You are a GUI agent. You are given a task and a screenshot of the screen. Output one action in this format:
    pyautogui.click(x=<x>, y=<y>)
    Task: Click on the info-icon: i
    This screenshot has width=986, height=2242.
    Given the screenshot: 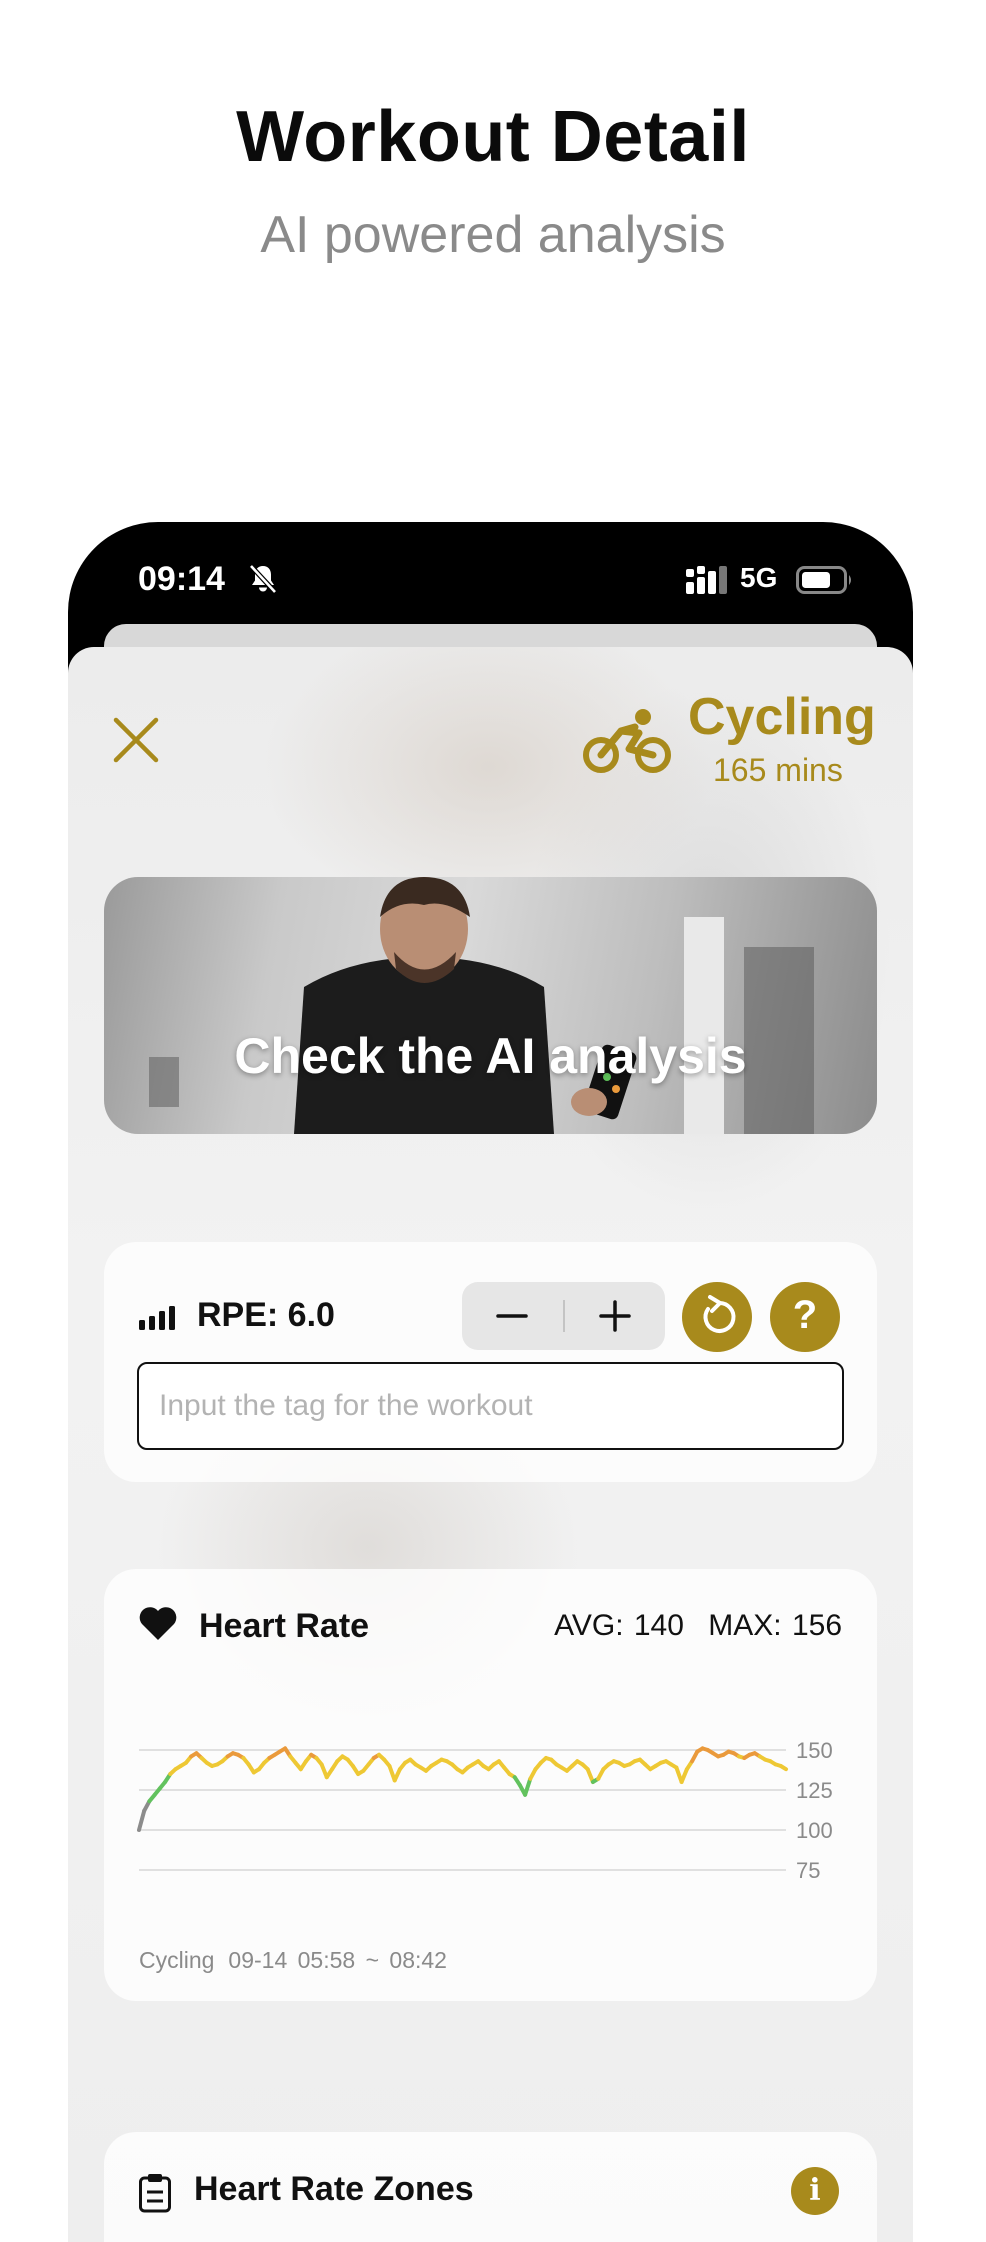 What is the action you would take?
    pyautogui.click(x=815, y=2190)
    